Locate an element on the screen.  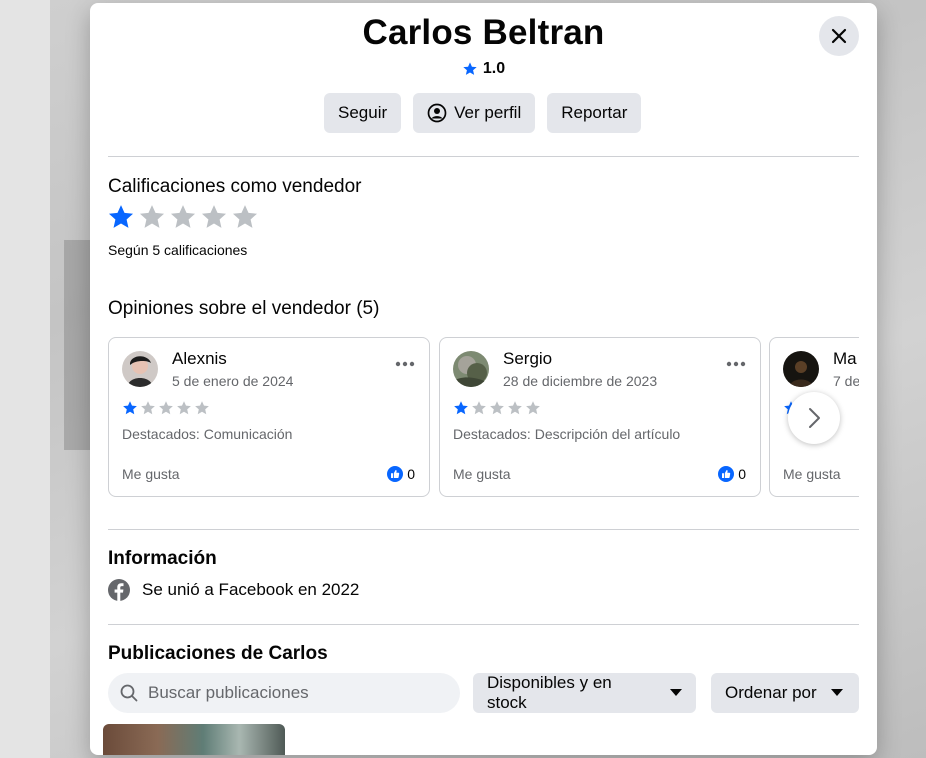
reviews-title: Opiniones sobre el vendedor (5) is located at coordinates (243, 309).